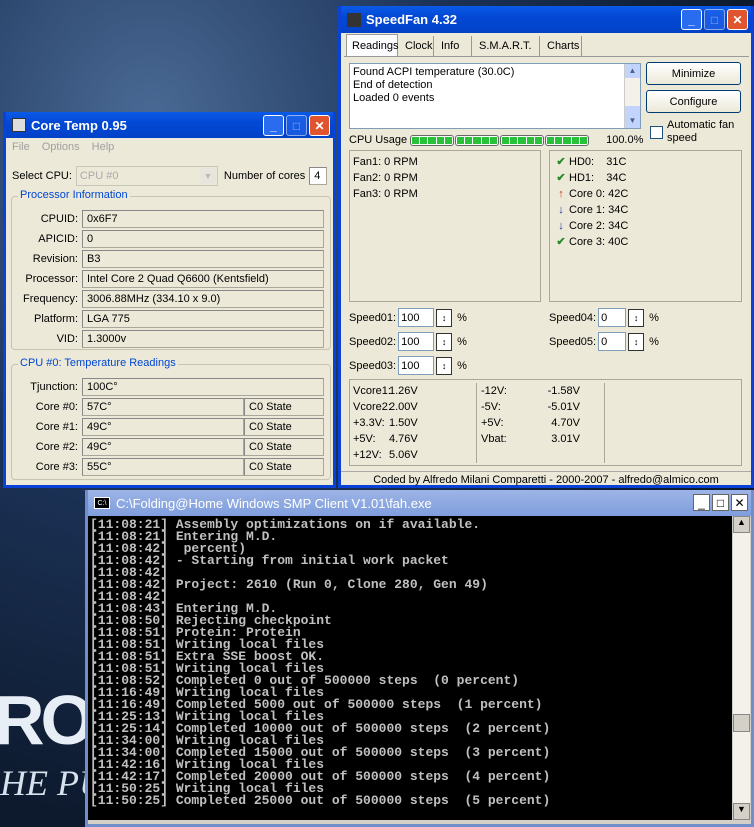 This screenshot has width=754, height=827. What do you see at coordinates (103, 147) in the screenshot?
I see `menu-help: Help` at bounding box center [103, 147].